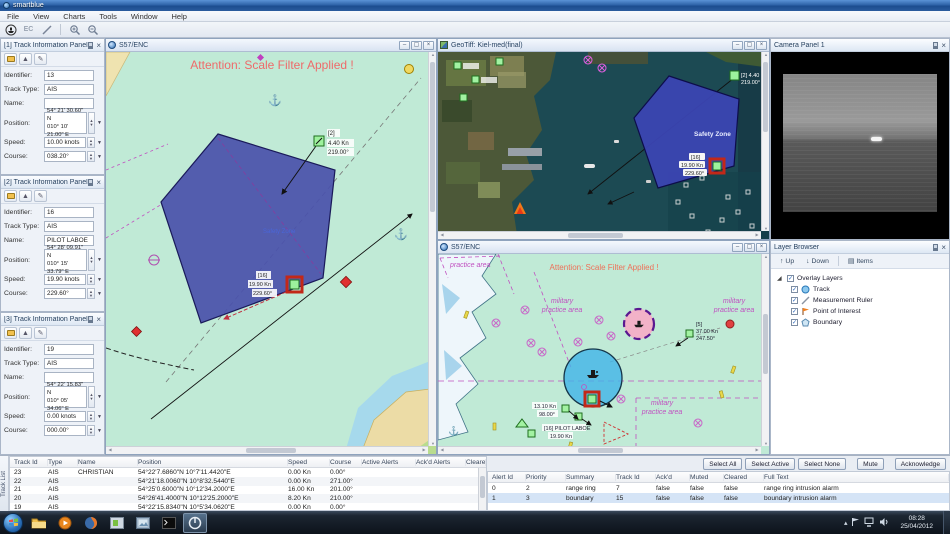  Describe the element at coordinates (884, 523) in the screenshot. I see `tray-volume-icon` at that location.